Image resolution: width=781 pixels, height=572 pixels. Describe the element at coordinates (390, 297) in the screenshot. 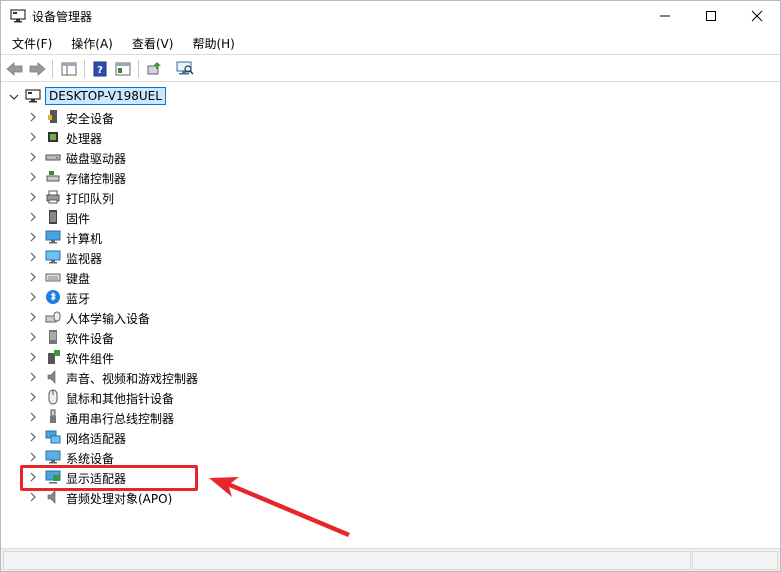

I see `tree-item: 蓝牙` at that location.